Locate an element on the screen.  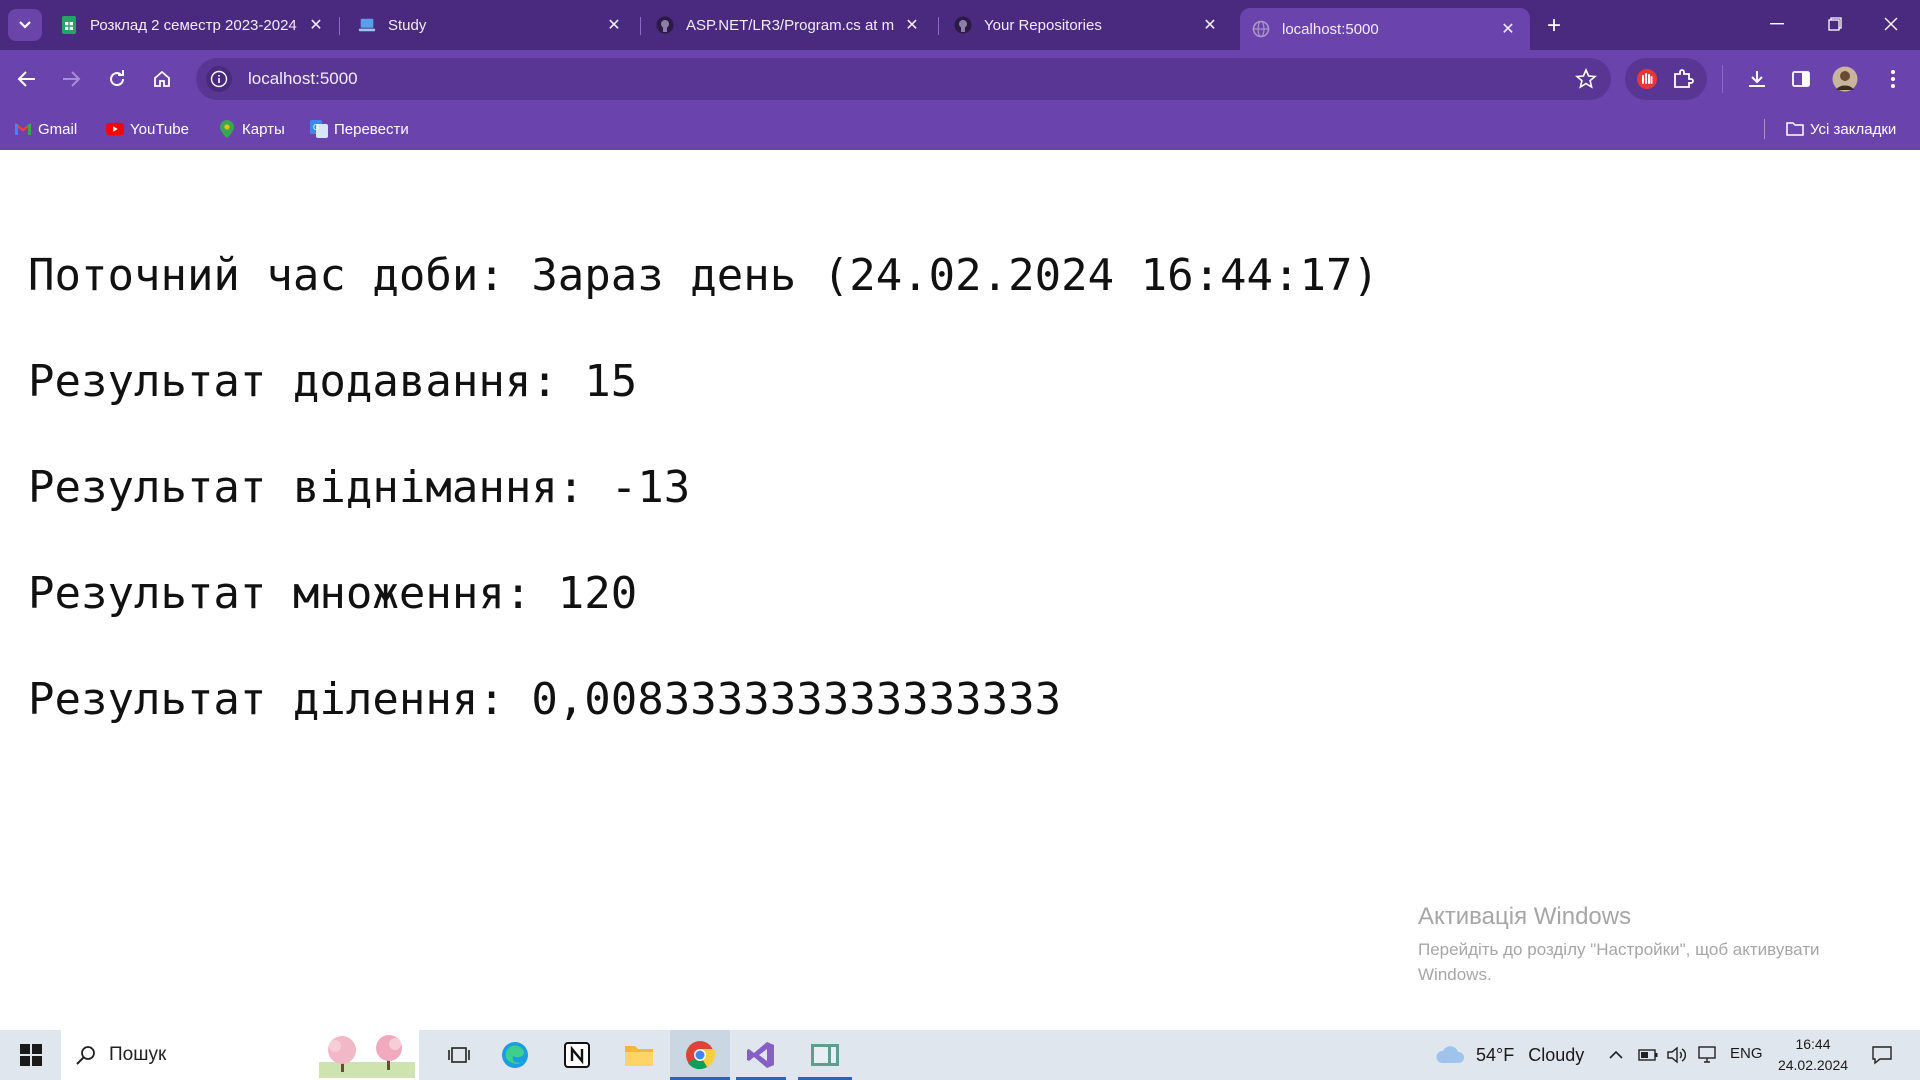
bookmark-maps: Карты is located at coordinates (251, 129).